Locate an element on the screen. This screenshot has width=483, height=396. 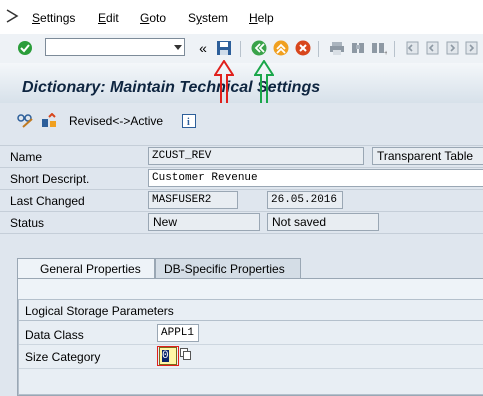
exit-button is located at coordinates (281, 48).